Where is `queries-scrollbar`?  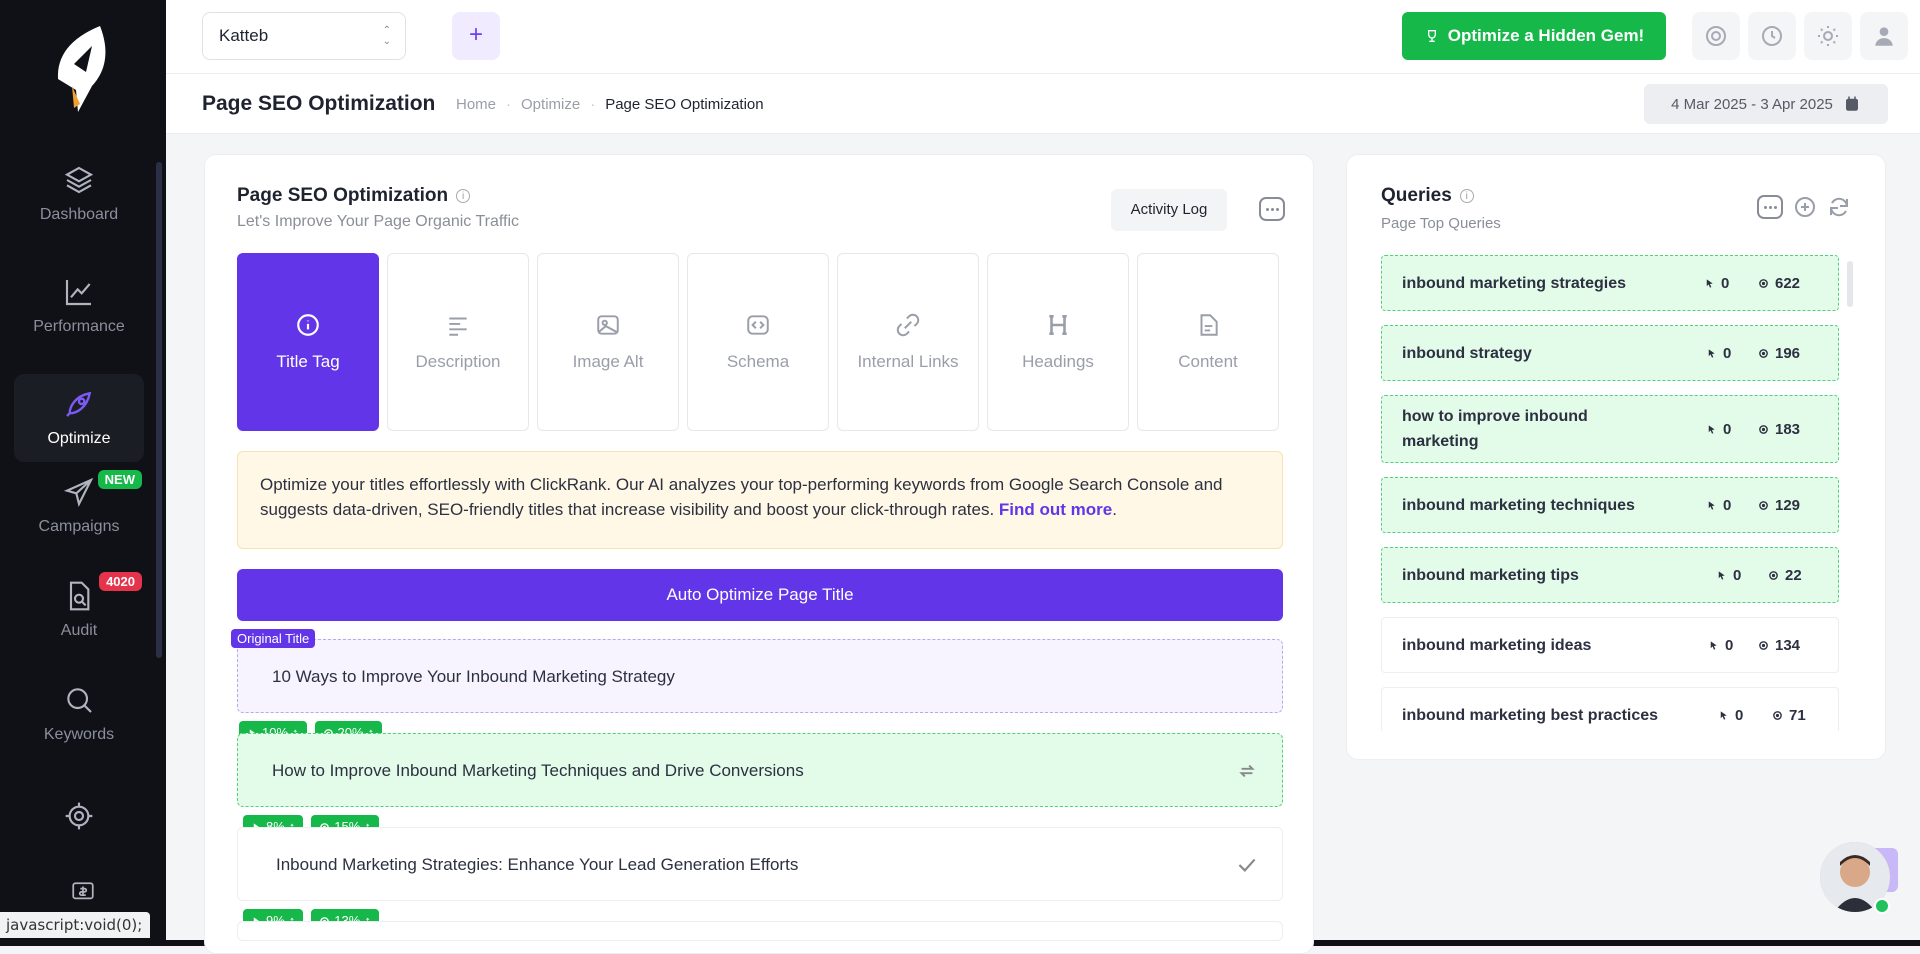
queries-scrollbar is located at coordinates (1850, 284).